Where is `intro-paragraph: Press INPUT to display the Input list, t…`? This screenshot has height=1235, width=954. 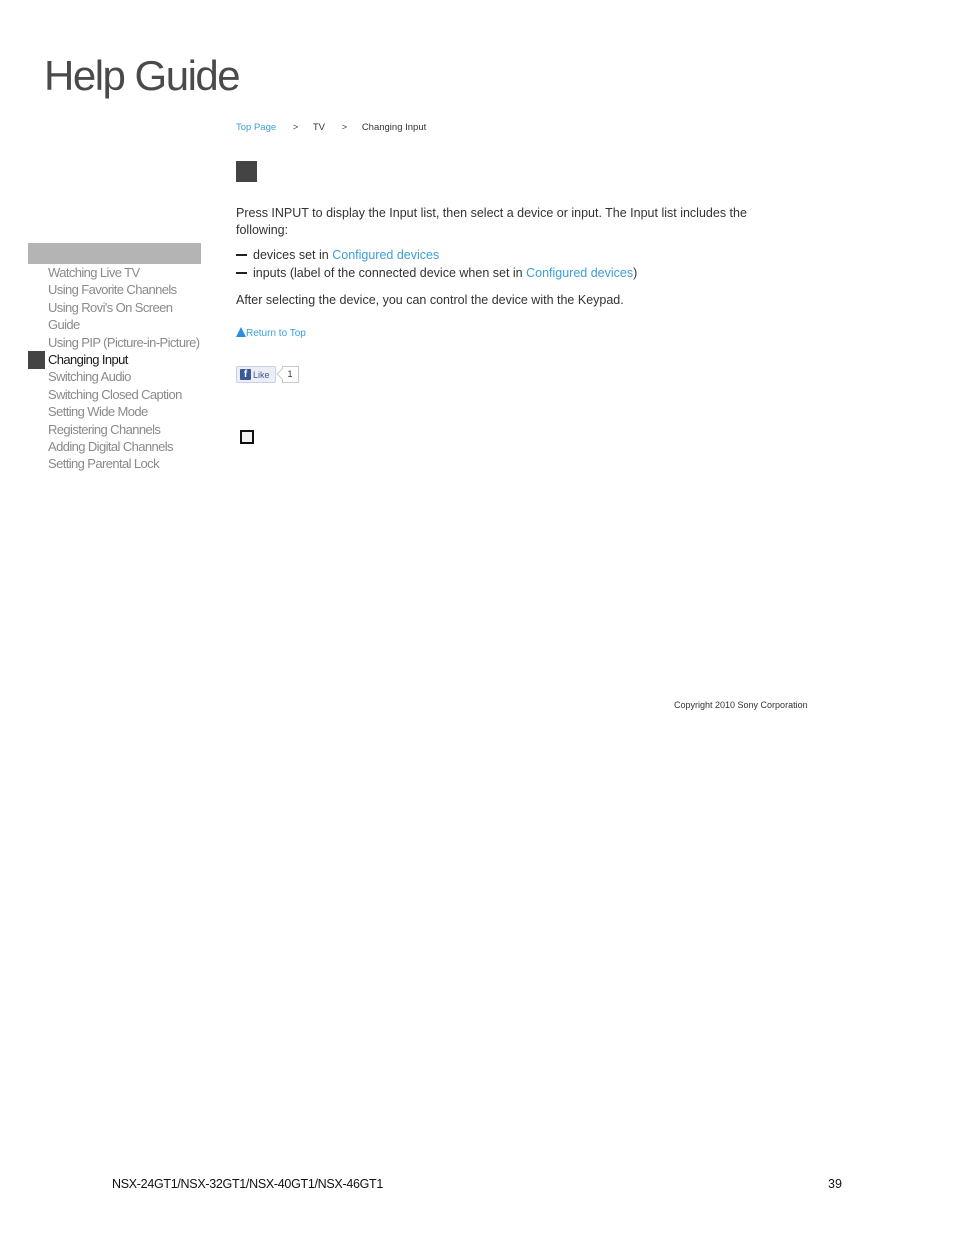 intro-paragraph: Press INPUT to display the Input list, t… is located at coordinates (491, 221).